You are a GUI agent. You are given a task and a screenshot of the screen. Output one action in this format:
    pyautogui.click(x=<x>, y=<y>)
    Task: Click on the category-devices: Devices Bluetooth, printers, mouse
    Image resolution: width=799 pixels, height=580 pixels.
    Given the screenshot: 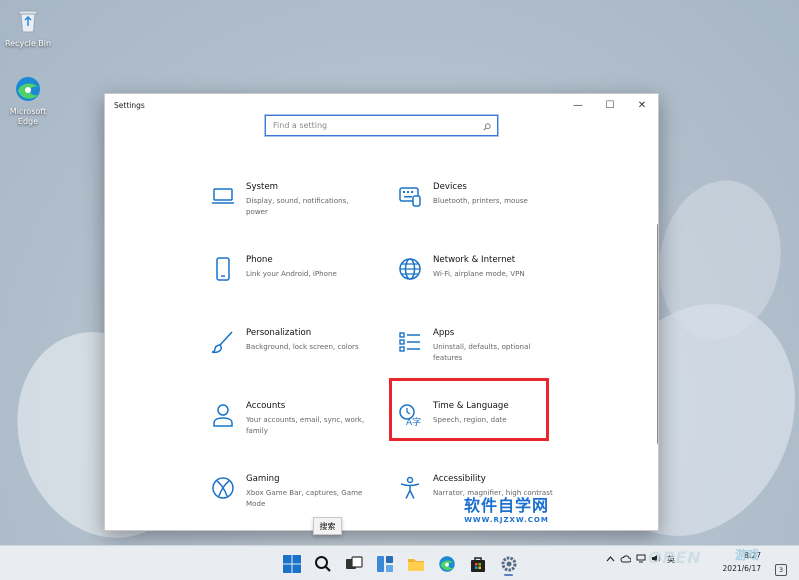 What is the action you would take?
    pyautogui.click(x=476, y=196)
    